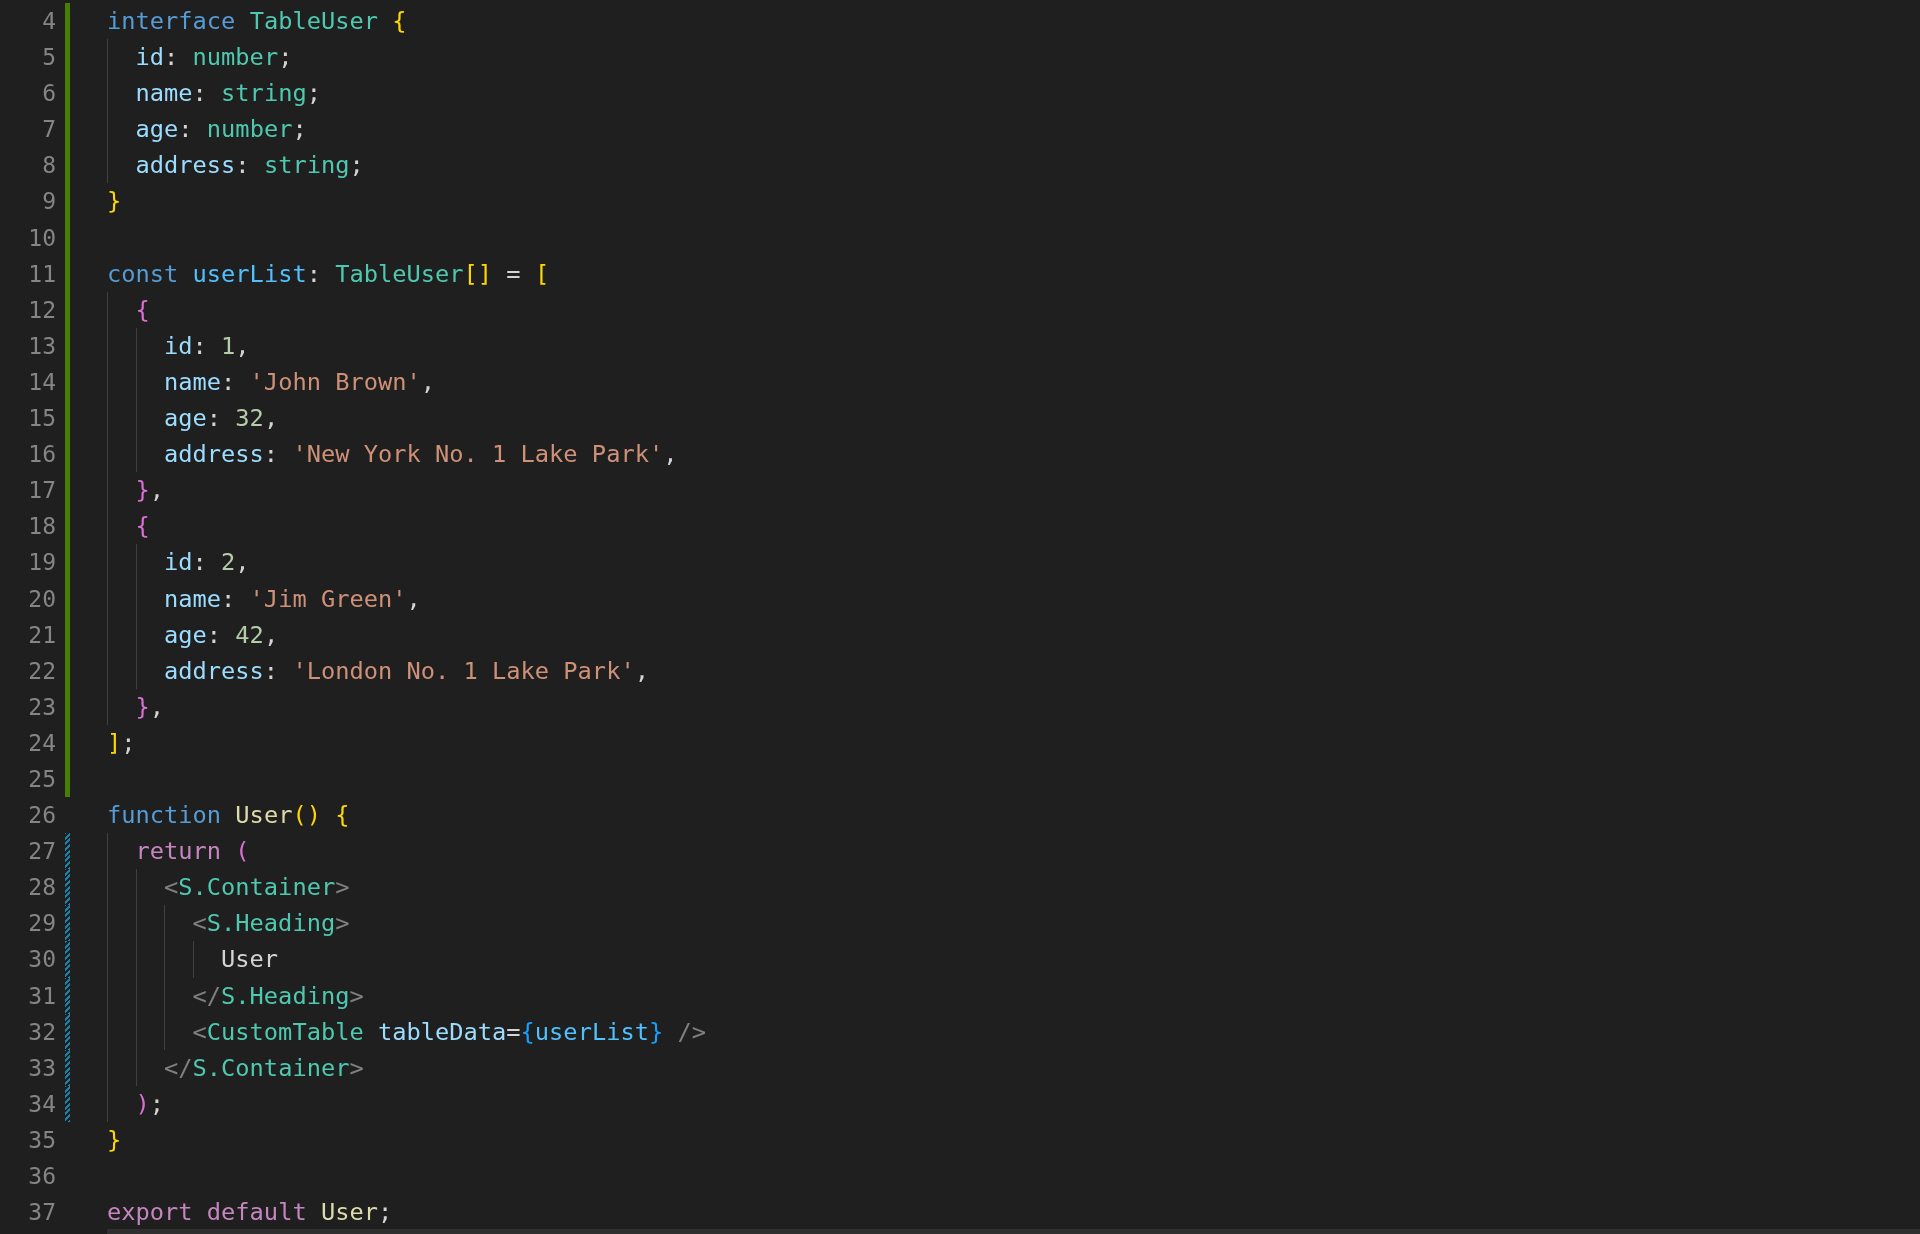  I want to click on code-line: address: 'New York No. 1 Lake Park',, so click(421, 455).